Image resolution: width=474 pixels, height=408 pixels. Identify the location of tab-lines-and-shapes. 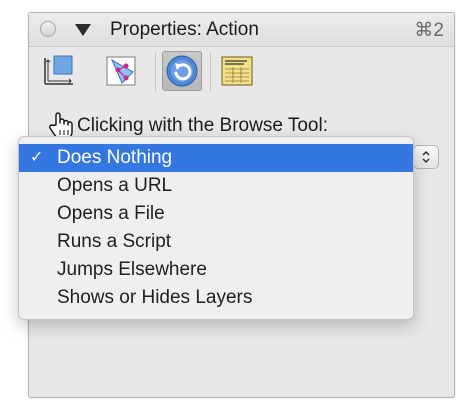
(121, 71).